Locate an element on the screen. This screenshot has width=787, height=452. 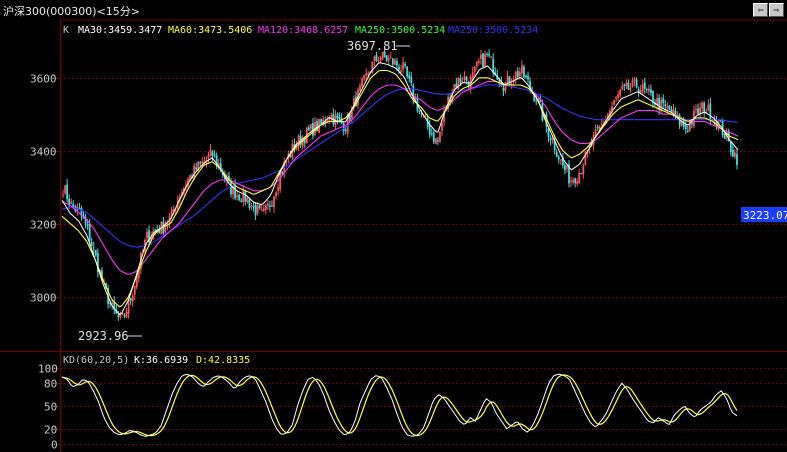
kd-y-tick-label: 50 is located at coordinates (50, 407).